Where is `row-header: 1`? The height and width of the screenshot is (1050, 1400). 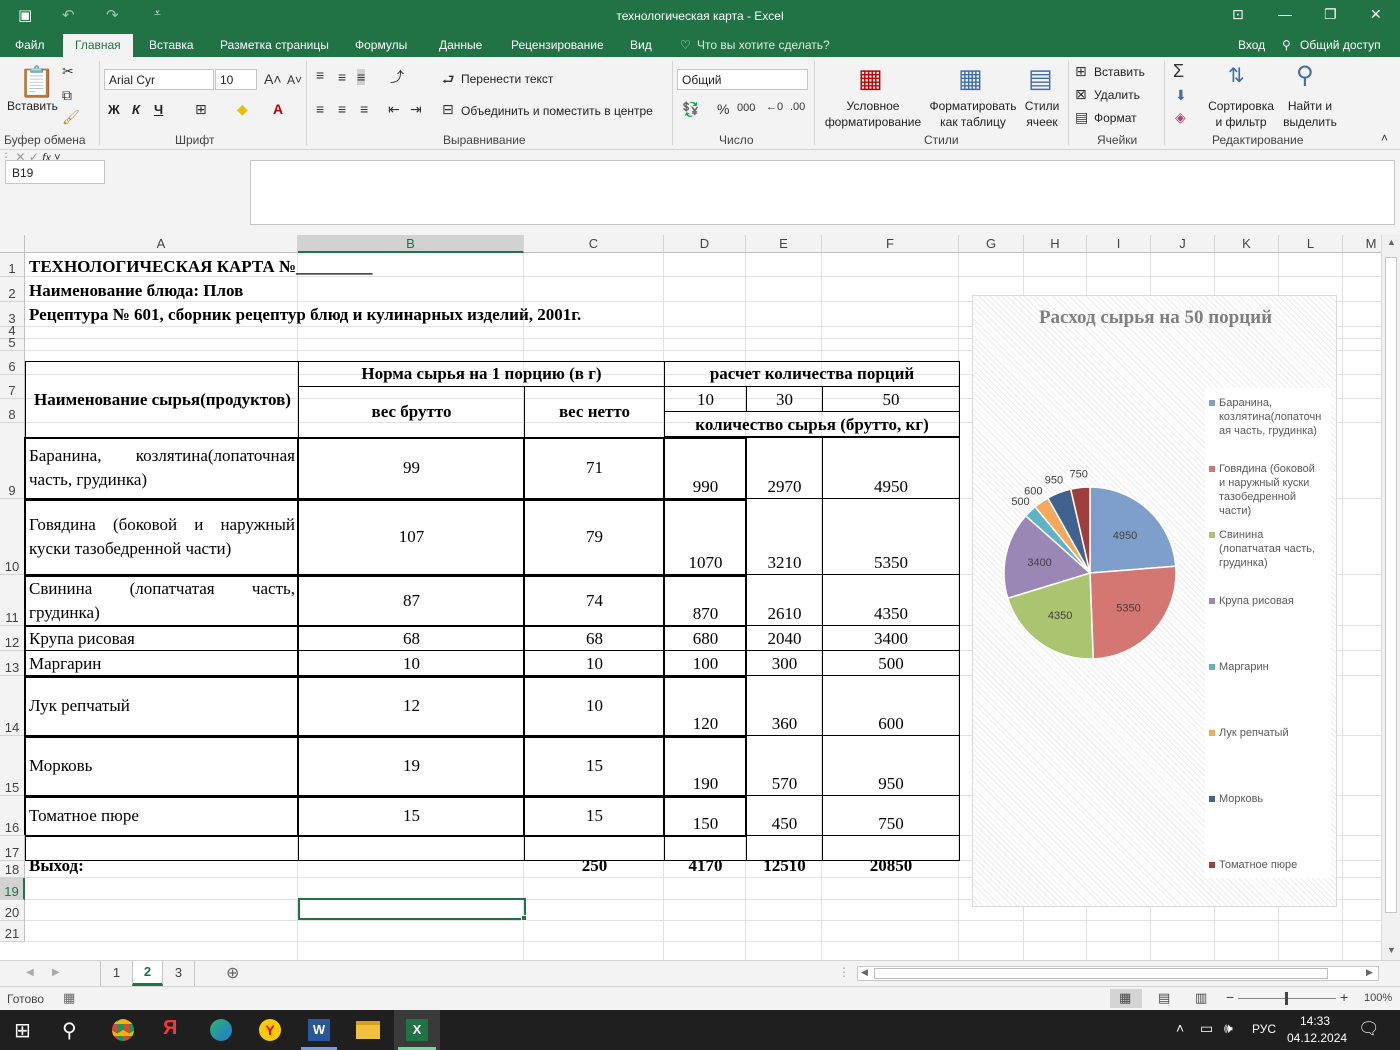
row-header: 1 is located at coordinates (12, 265).